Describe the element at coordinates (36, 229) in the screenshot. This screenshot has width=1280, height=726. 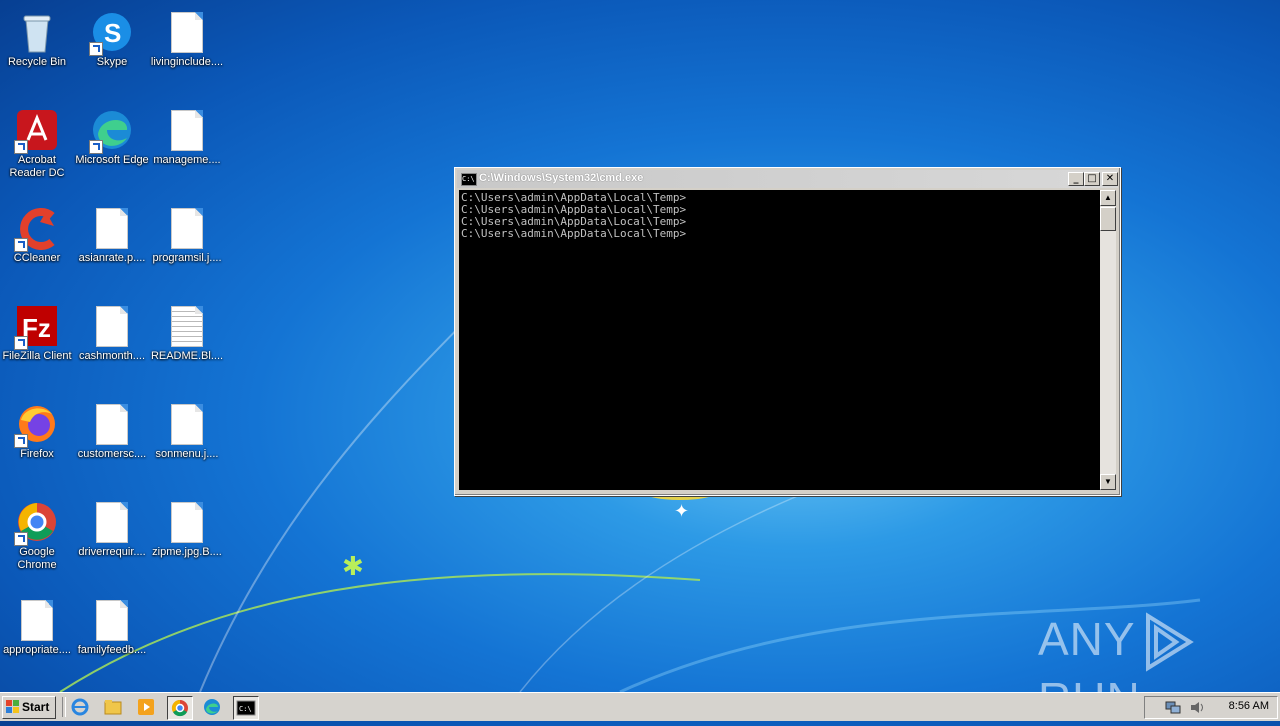
I see `ccleaner-icon` at that location.